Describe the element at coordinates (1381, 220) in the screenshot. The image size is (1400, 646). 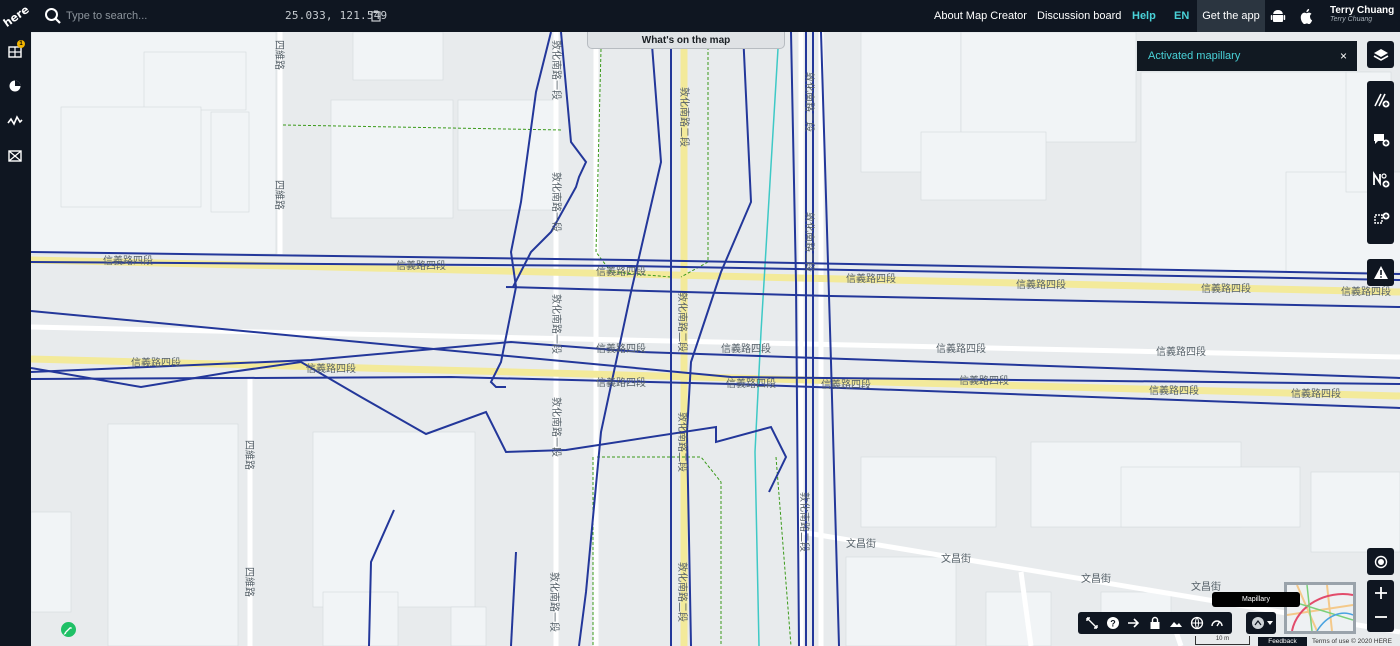
I see `add-polygon-icon` at that location.